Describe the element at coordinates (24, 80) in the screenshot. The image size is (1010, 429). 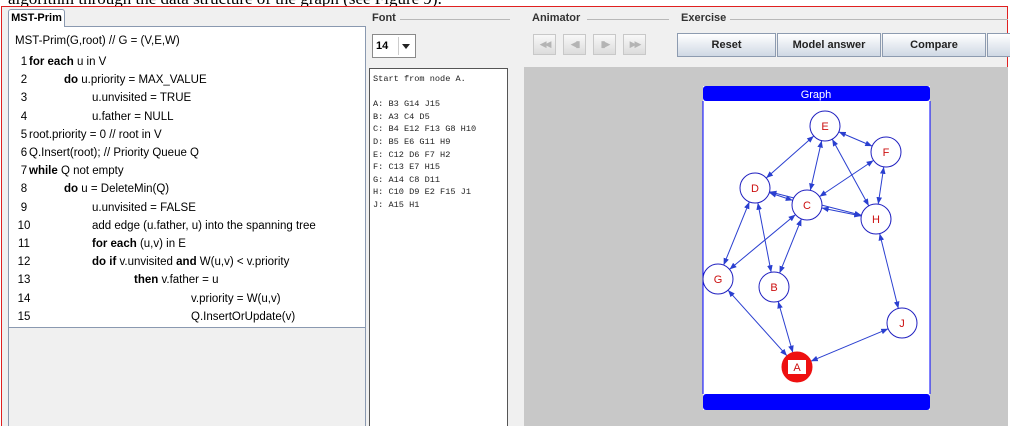
I see `line-number: 2` at that location.